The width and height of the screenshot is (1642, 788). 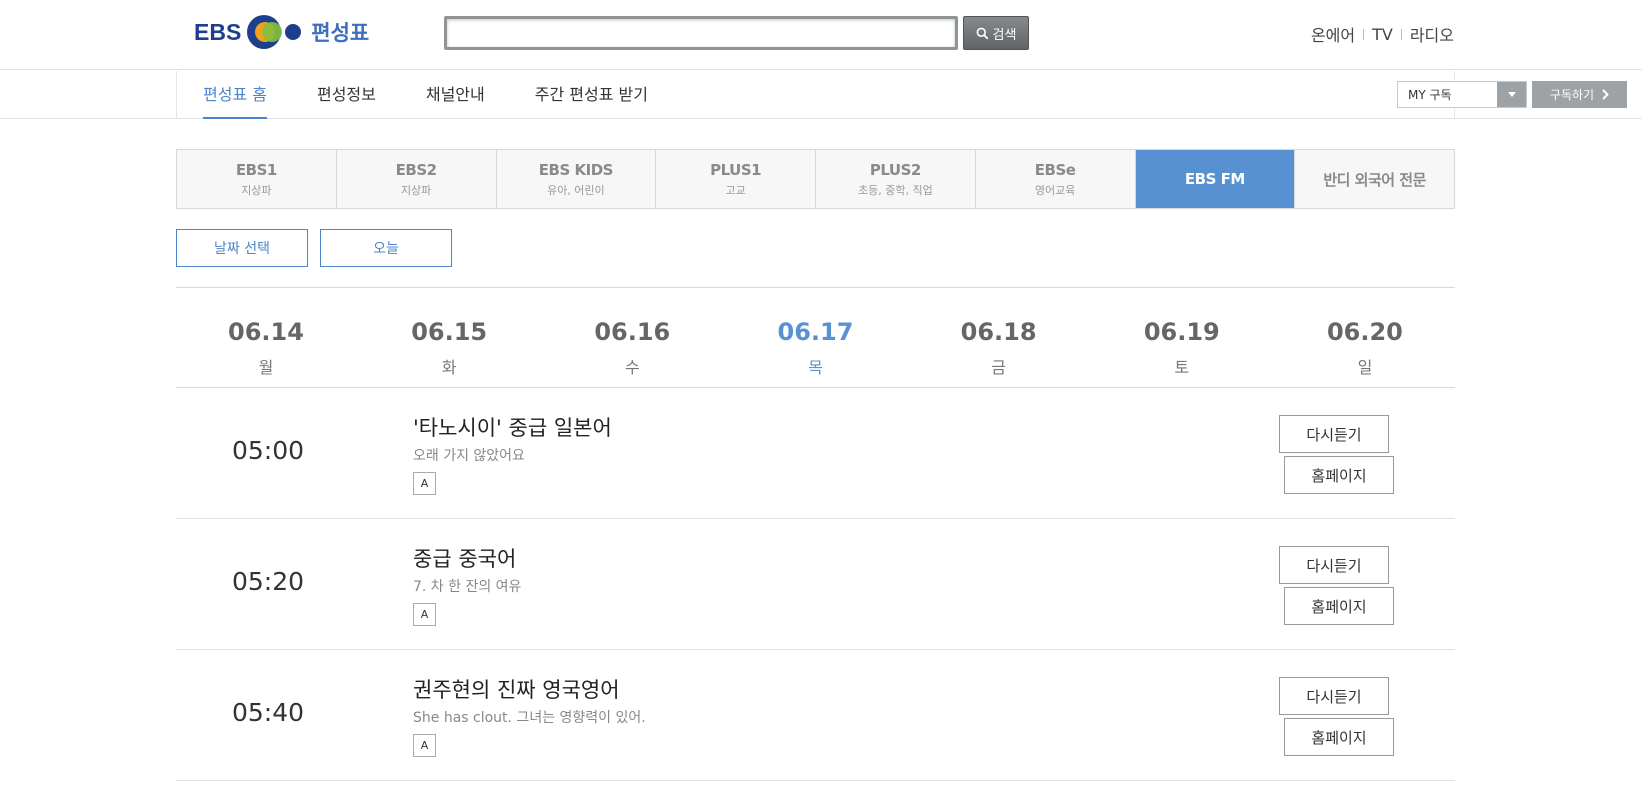 I want to click on tab-desc: 초등, 중학, 직업, so click(x=895, y=190).